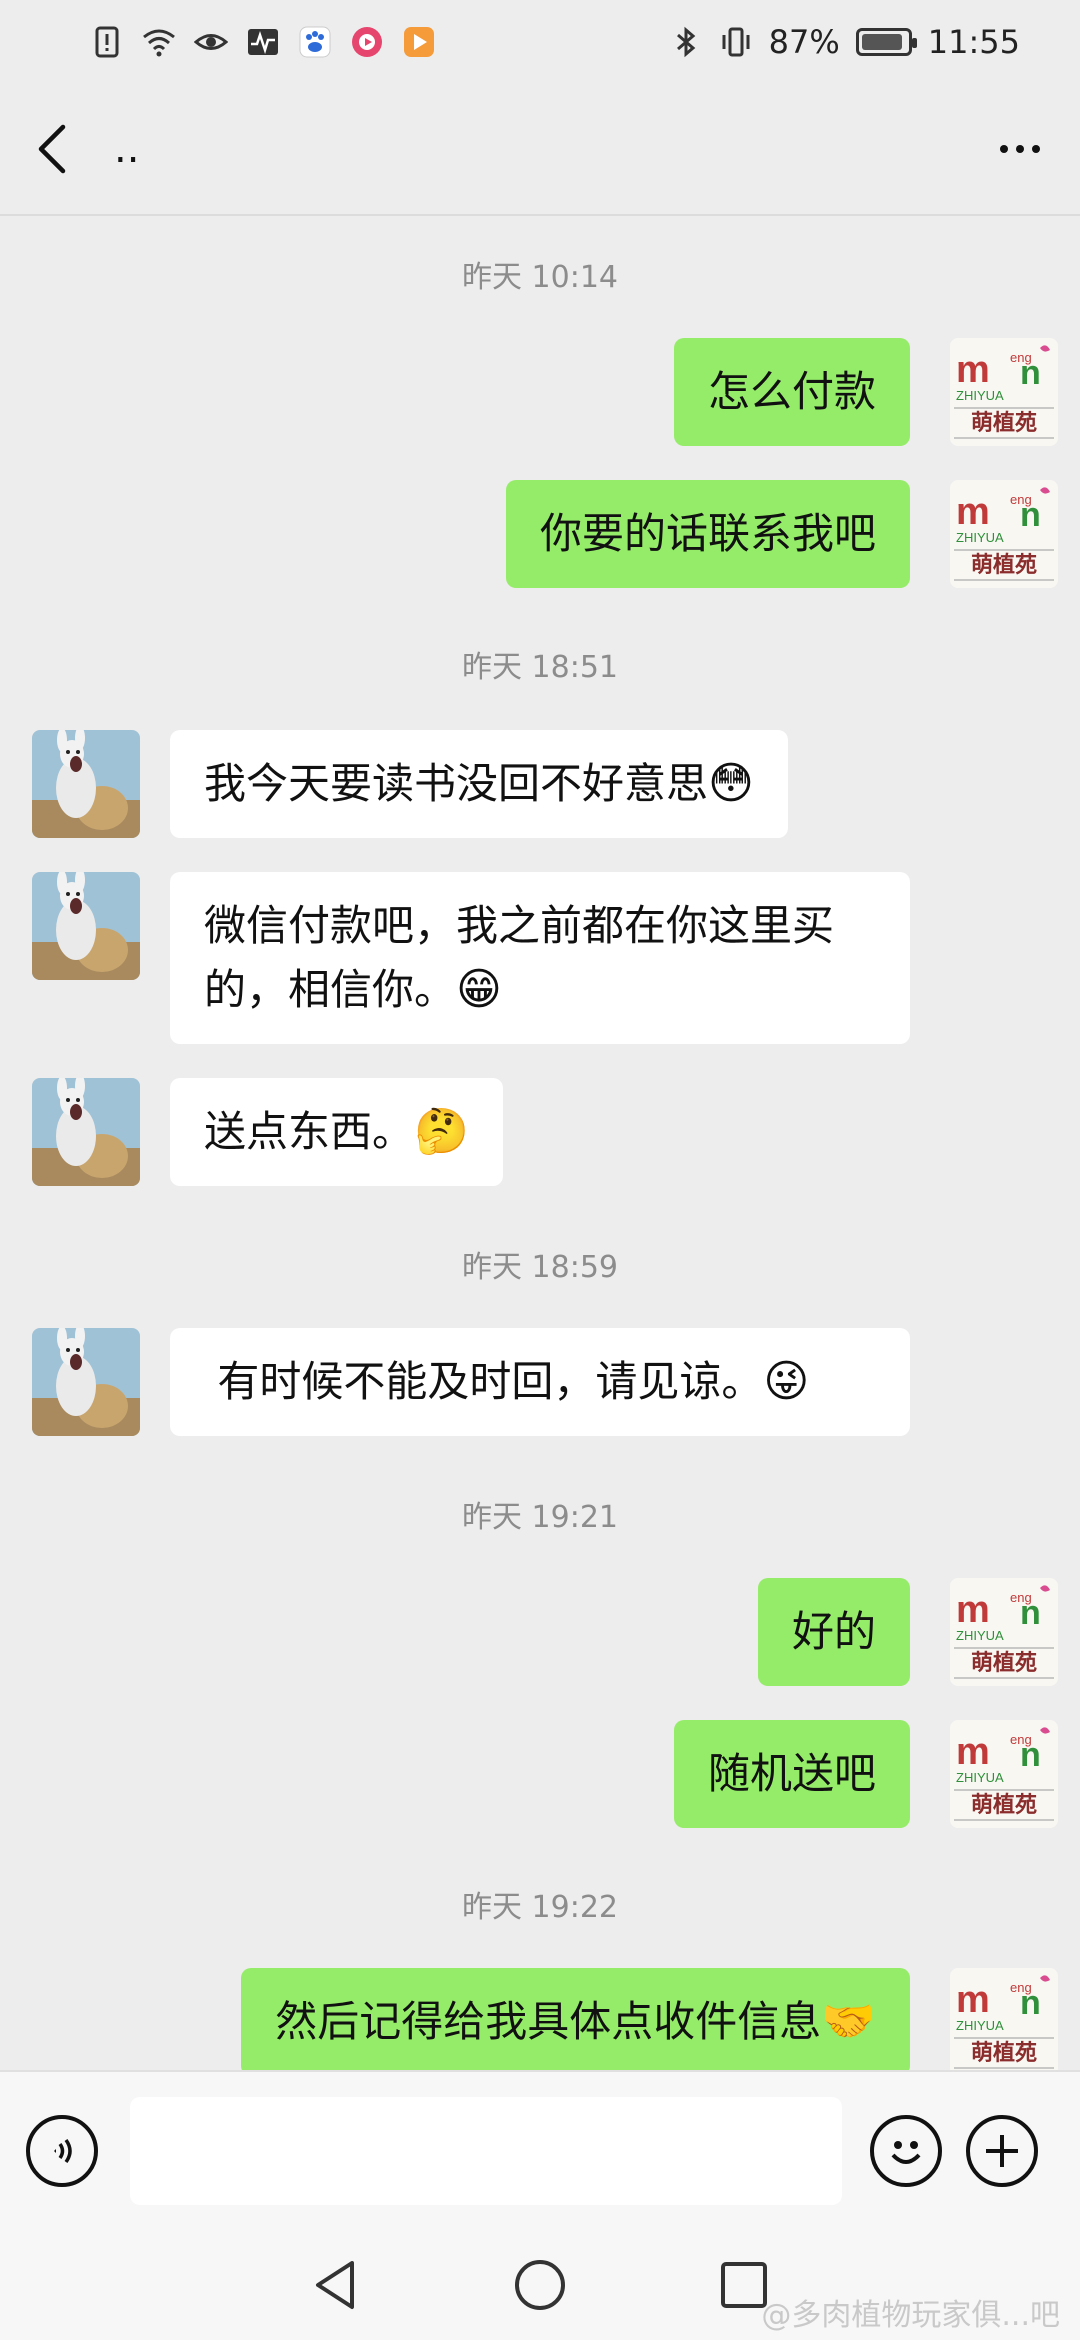 This screenshot has width=1080, height=2340. I want to click on triangle-back-icon, so click(335, 2285).